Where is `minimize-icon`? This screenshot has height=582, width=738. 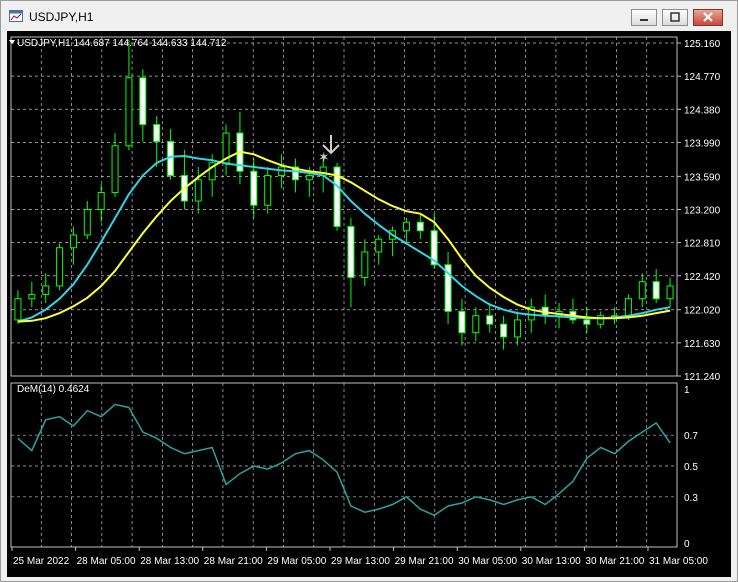 minimize-icon is located at coordinates (644, 20).